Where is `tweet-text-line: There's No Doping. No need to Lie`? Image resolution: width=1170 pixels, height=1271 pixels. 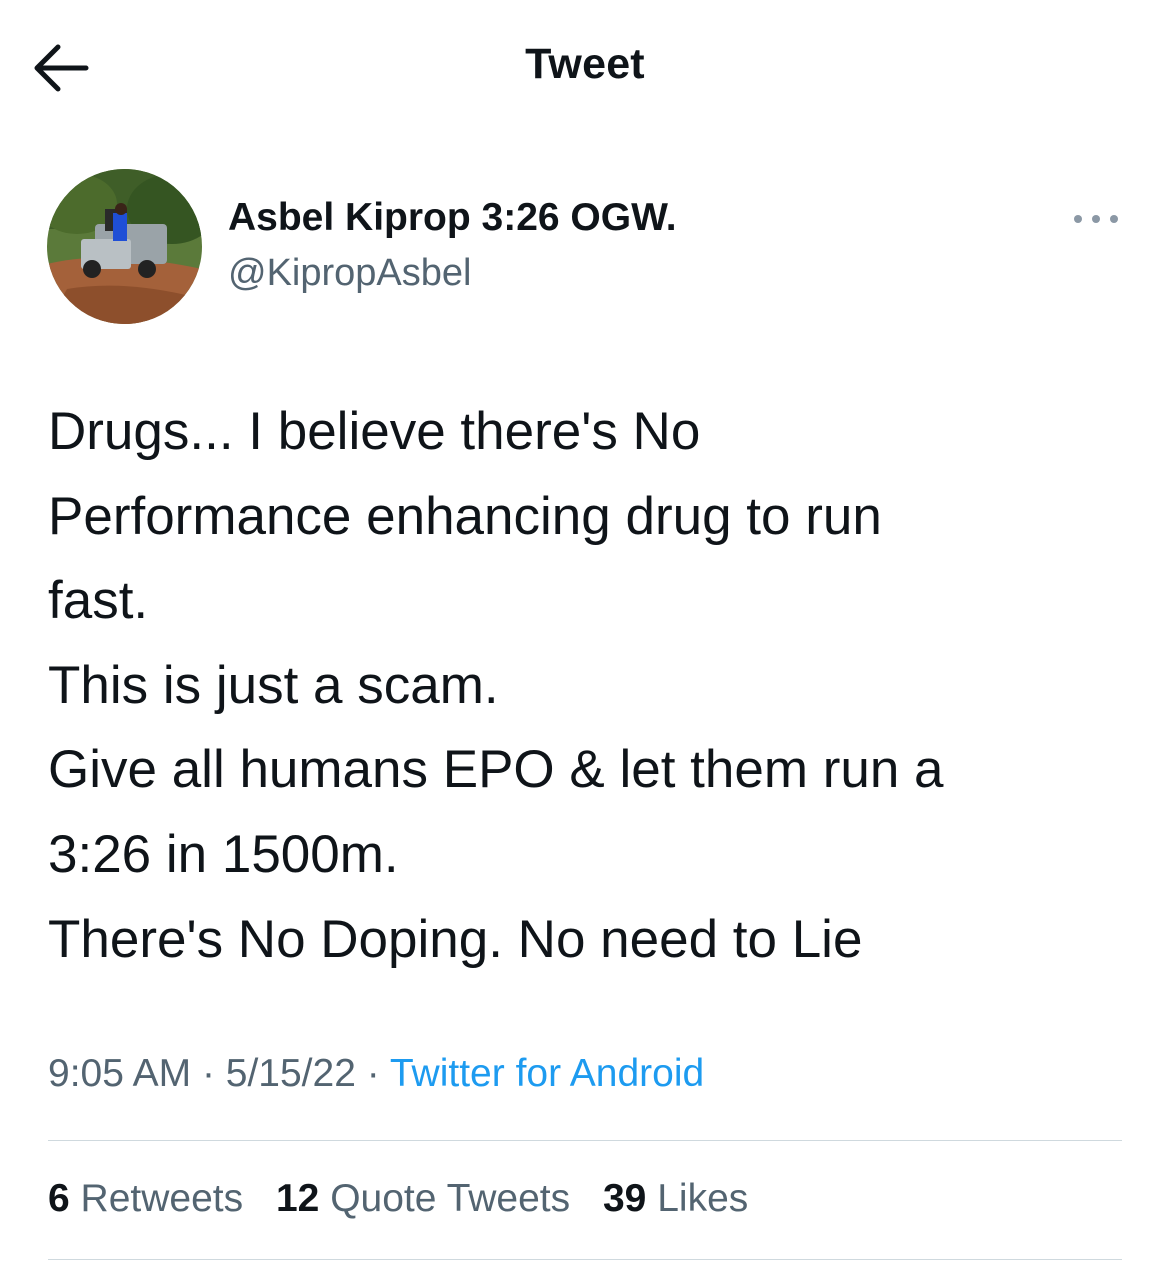
tweet-text-line: There's No Doping. No need to Lie is located at coordinates (455, 939).